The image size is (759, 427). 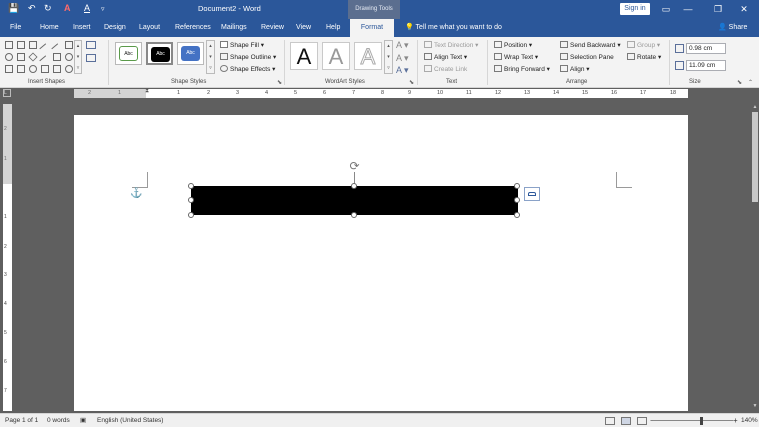 What do you see at coordinates (58, 420) in the screenshot?
I see `word-count: 0 words` at bounding box center [58, 420].